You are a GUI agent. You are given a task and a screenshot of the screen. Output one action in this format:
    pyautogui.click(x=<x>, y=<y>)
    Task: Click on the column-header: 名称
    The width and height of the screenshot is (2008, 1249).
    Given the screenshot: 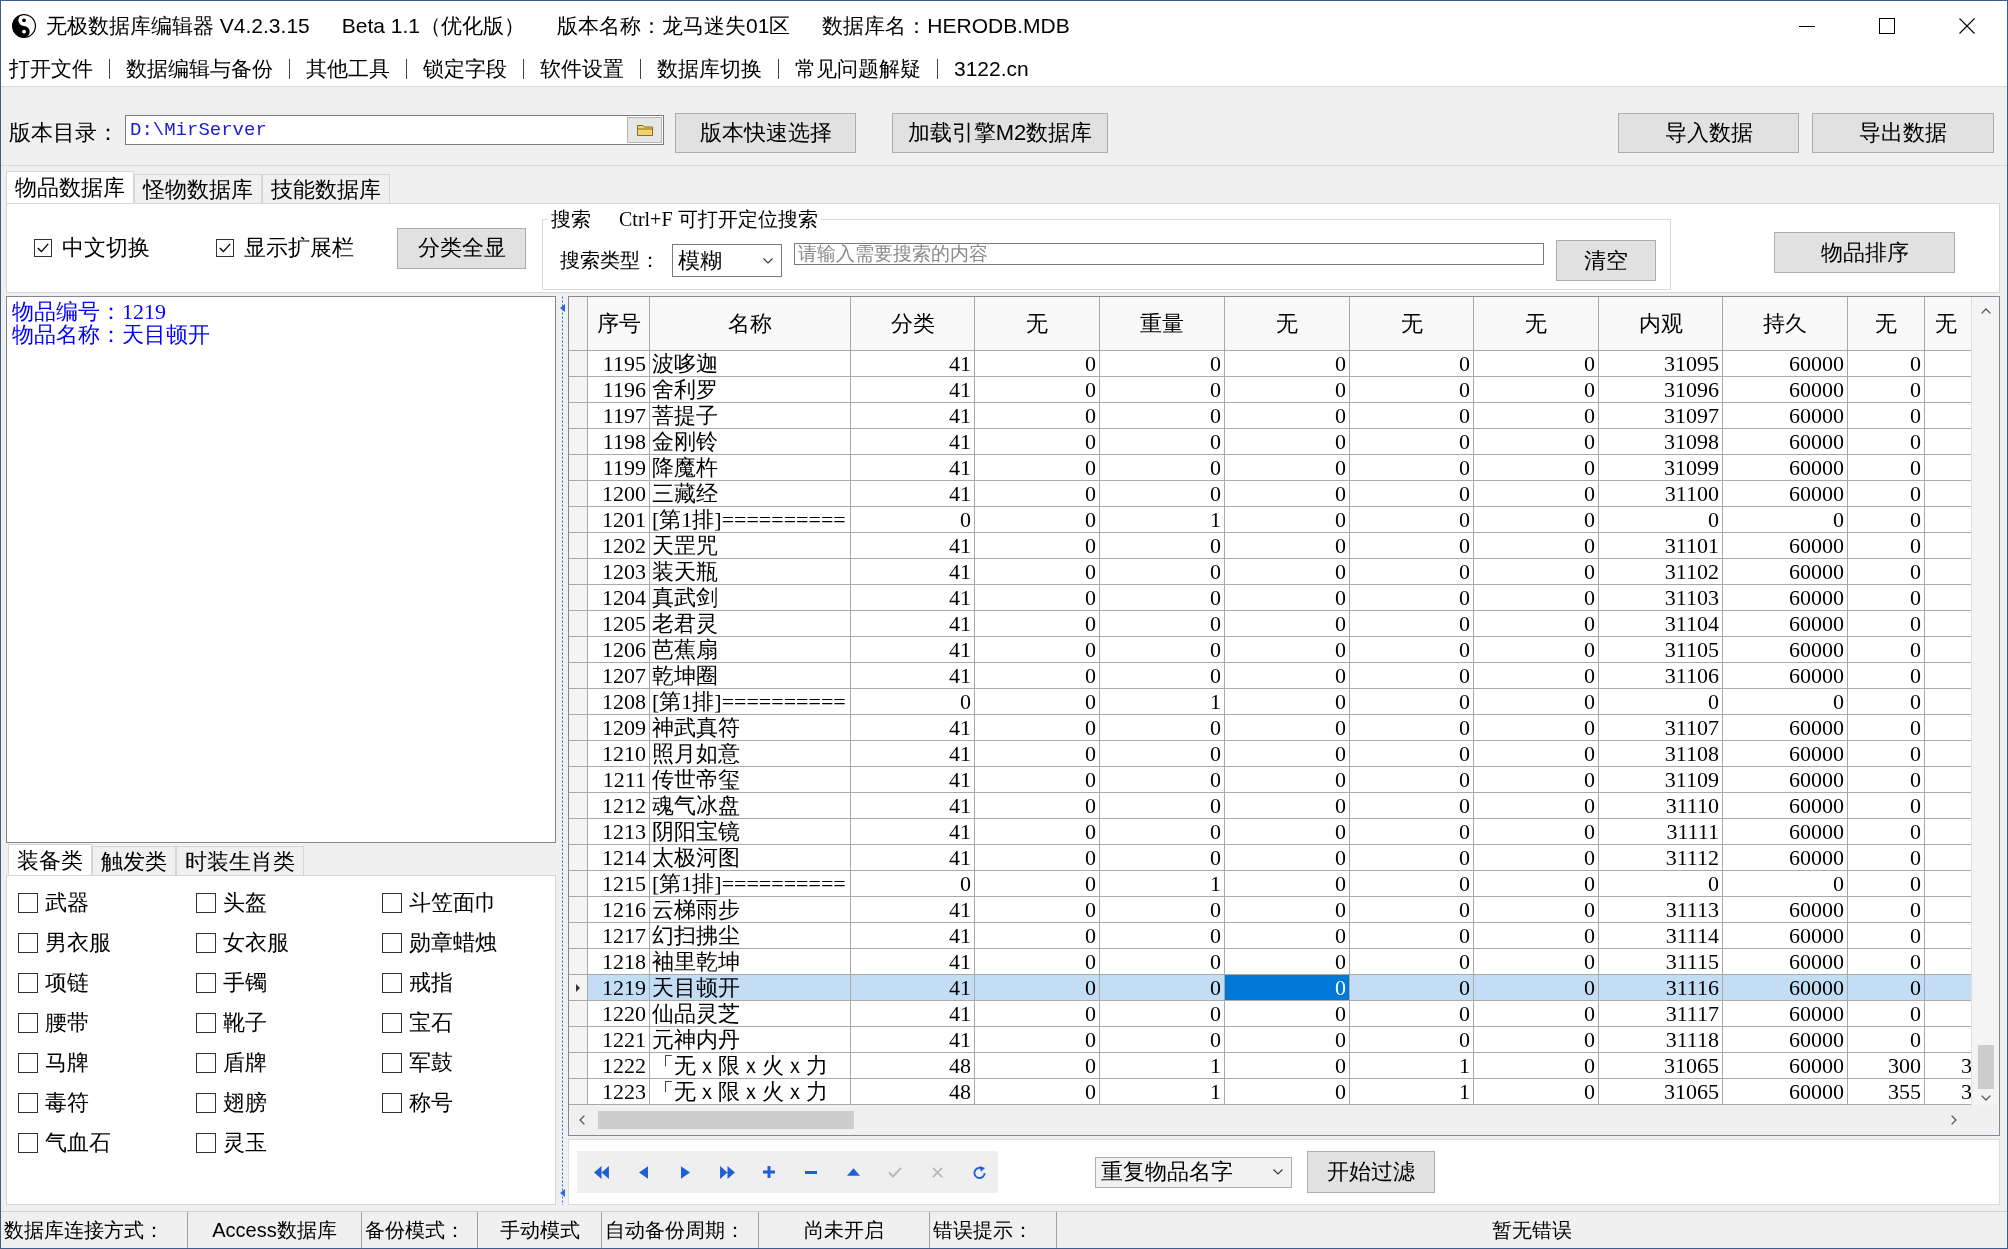 What is the action you would take?
    pyautogui.click(x=750, y=324)
    